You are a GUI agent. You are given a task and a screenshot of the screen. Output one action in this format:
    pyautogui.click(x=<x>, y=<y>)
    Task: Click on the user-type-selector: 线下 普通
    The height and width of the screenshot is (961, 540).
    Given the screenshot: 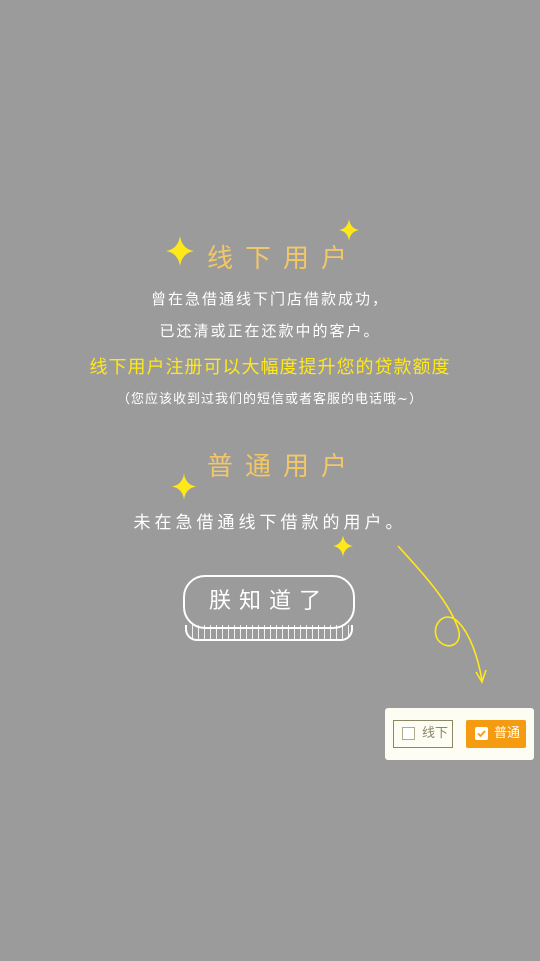 What is the action you would take?
    pyautogui.click(x=459, y=734)
    